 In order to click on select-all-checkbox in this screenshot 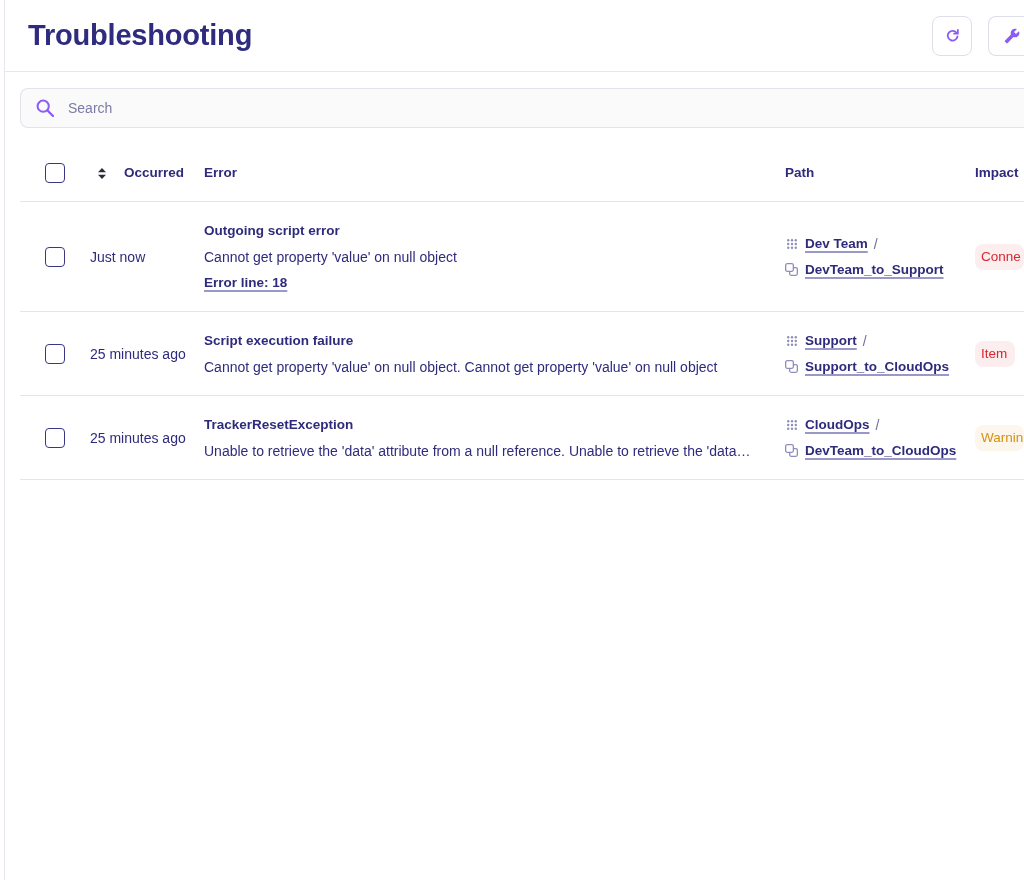, I will do `click(55, 173)`.